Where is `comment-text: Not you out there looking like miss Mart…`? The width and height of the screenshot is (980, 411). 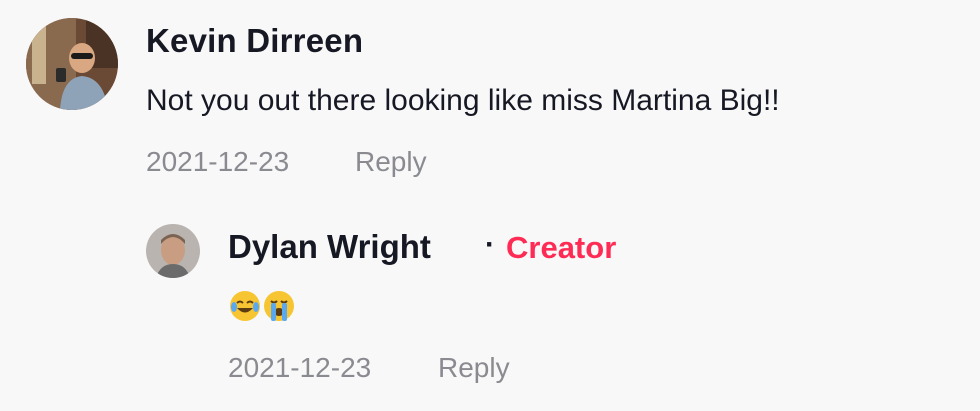
comment-text: Not you out there looking like miss Mart… is located at coordinates (463, 100).